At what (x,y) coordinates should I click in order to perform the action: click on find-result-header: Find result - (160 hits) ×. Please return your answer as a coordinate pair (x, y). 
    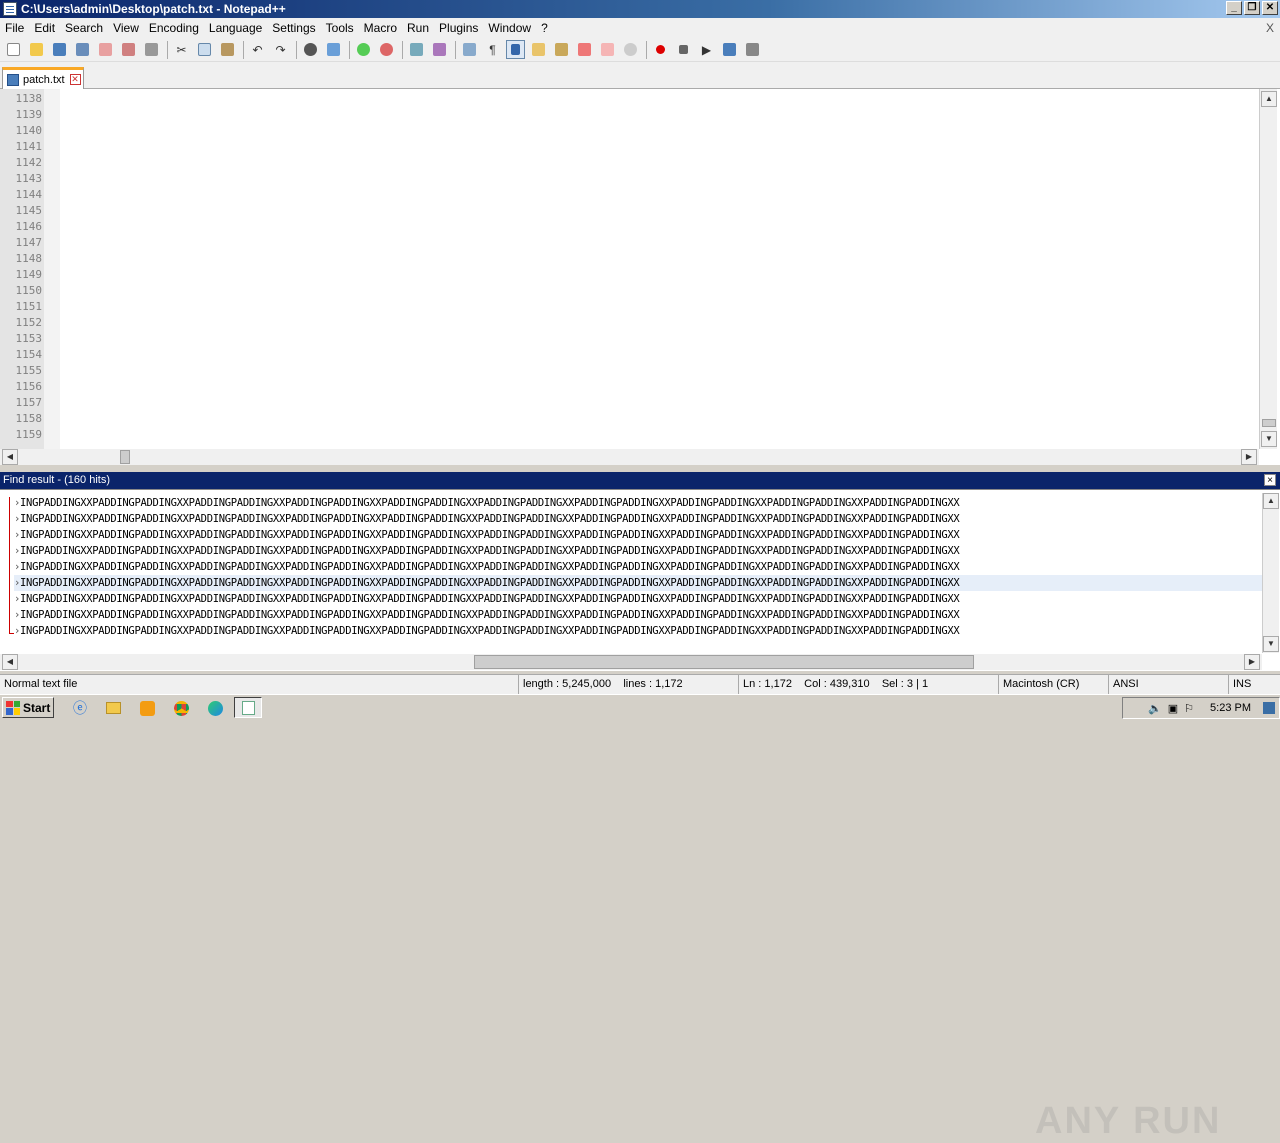
    Looking at the image, I should click on (640, 480).